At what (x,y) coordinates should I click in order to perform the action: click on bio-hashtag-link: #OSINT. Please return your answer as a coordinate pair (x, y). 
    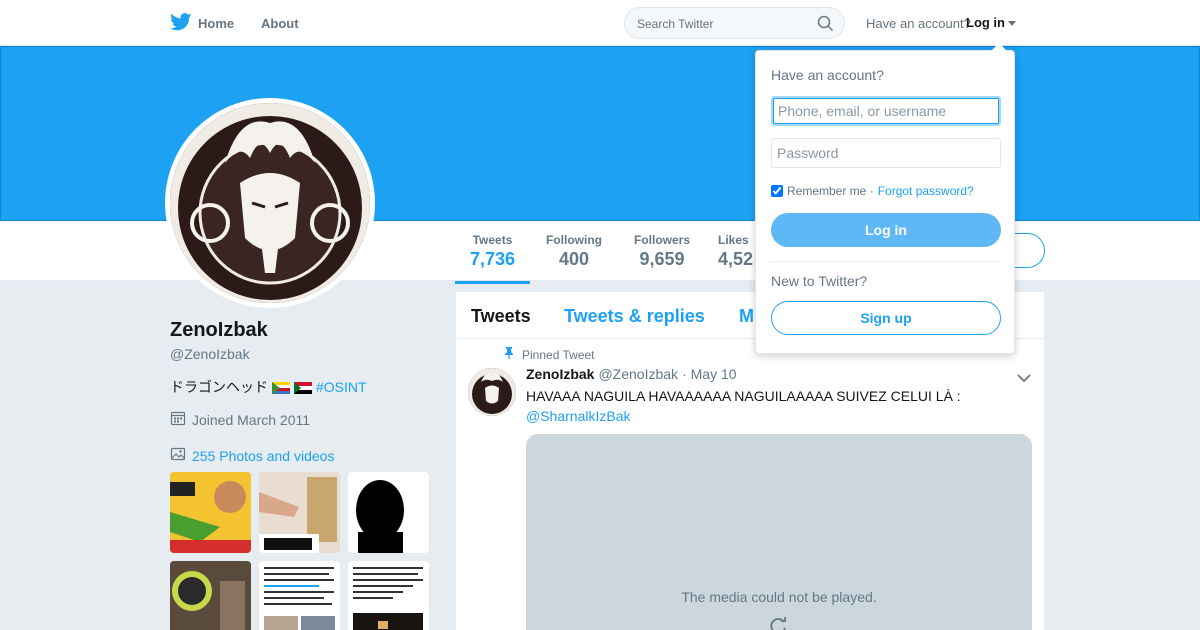
    Looking at the image, I should click on (341, 387).